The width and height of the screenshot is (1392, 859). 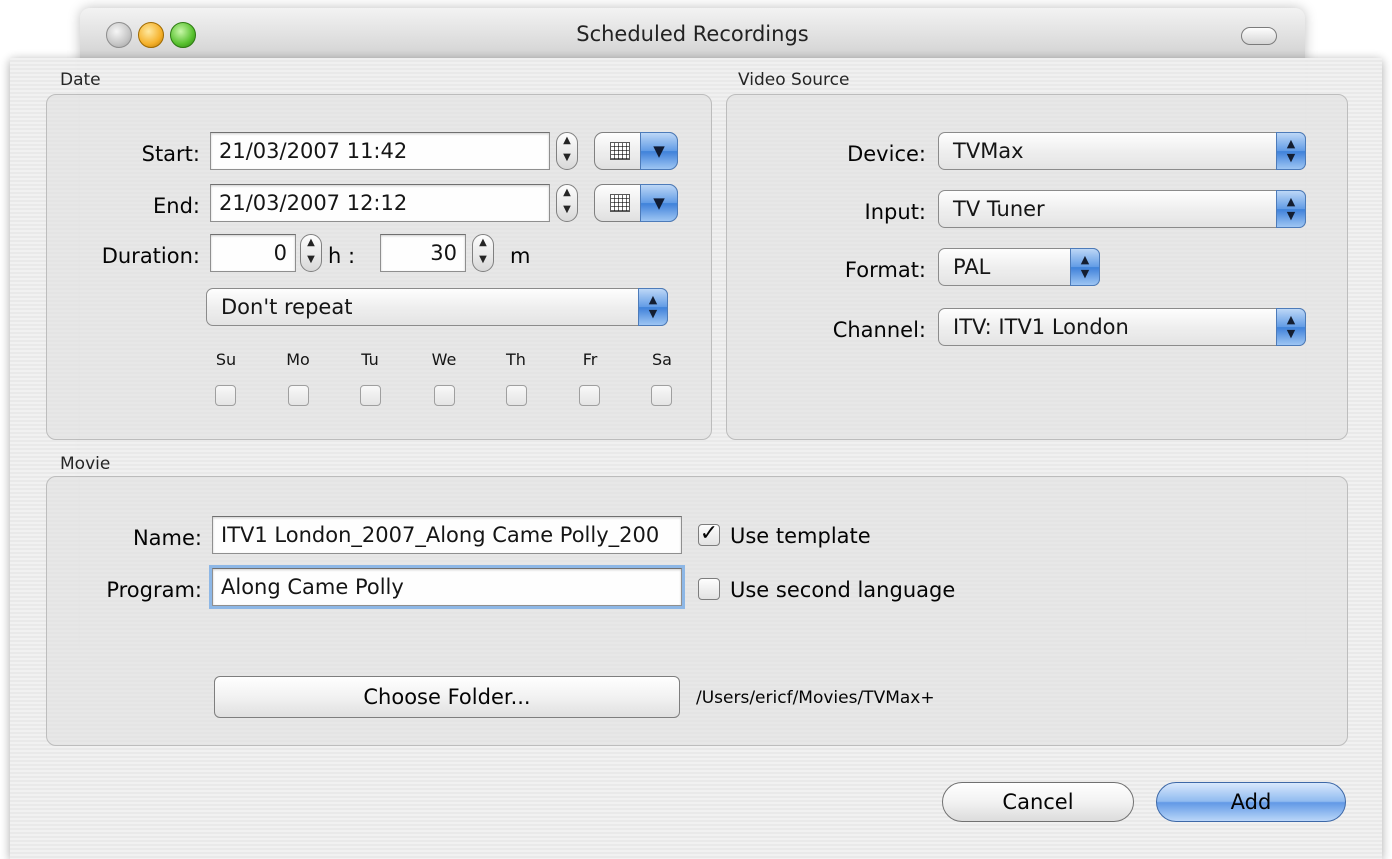 What do you see at coordinates (972, 267) in the screenshot?
I see `format-popup-value: PAL` at bounding box center [972, 267].